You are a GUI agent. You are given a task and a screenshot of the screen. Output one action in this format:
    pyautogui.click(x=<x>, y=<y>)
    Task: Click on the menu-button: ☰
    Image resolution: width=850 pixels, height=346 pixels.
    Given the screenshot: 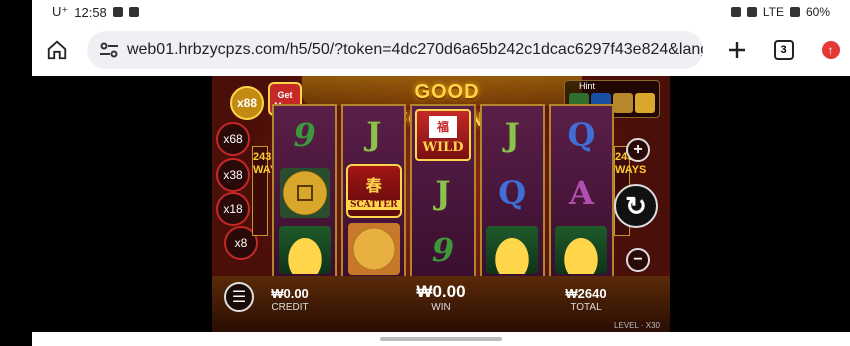 What is the action you would take?
    pyautogui.click(x=239, y=297)
    